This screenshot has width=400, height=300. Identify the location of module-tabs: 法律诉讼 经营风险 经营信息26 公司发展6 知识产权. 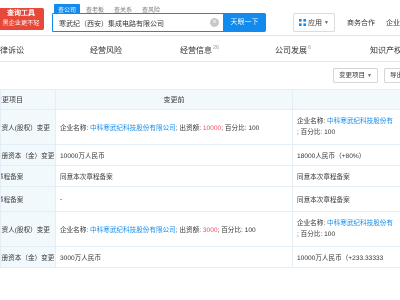
(200, 49).